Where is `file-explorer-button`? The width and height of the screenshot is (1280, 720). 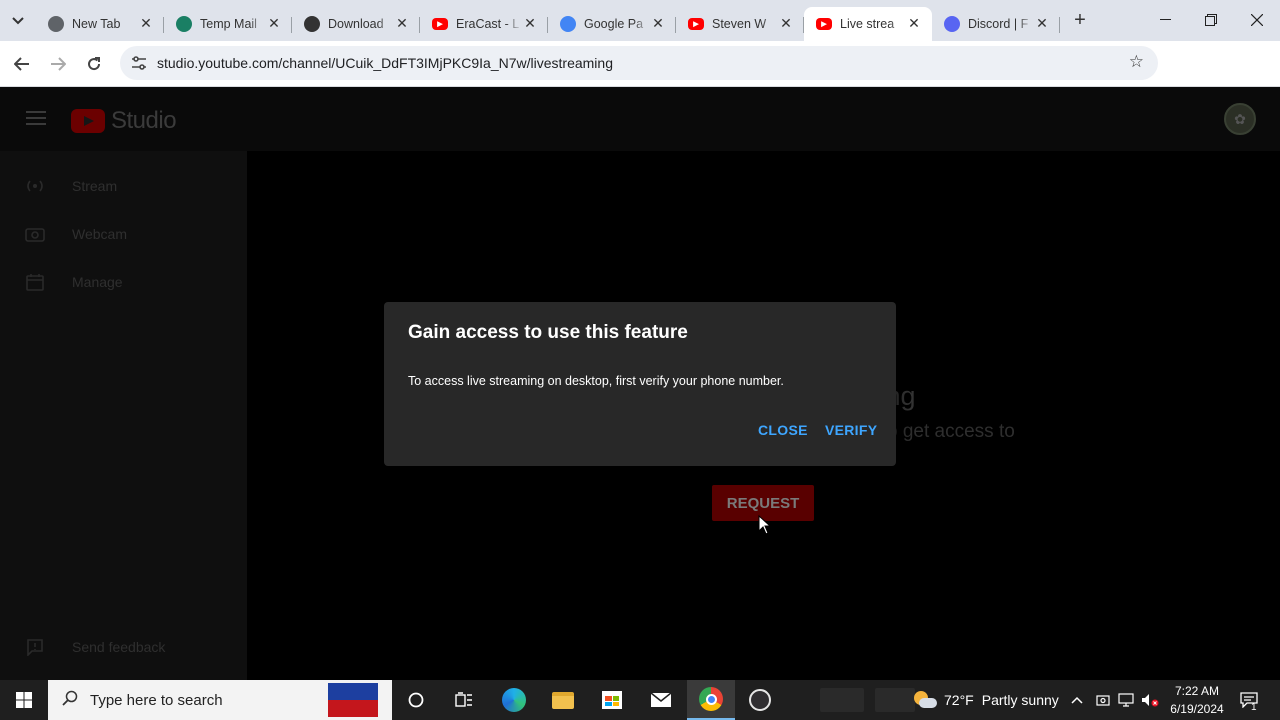
file-explorer-button is located at coordinates (563, 700).